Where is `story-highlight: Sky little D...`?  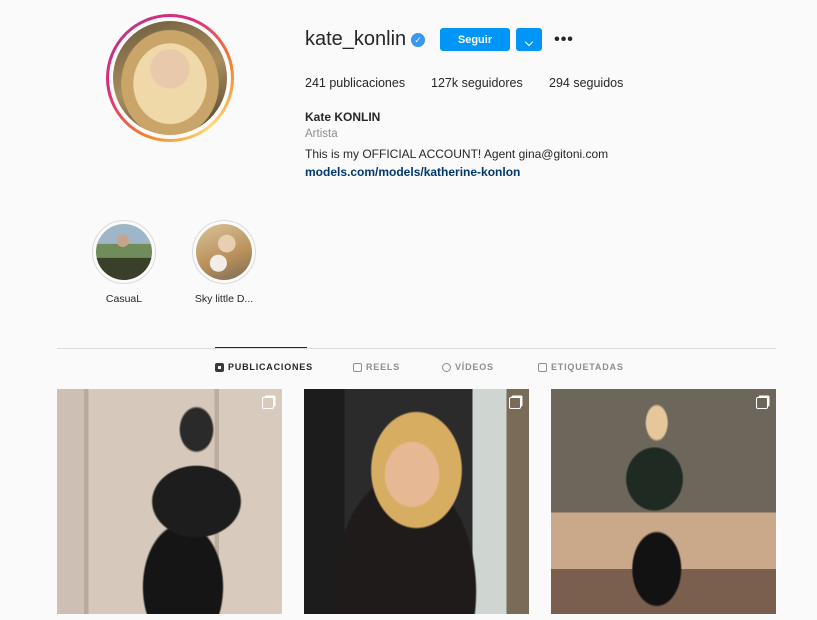
story-highlight: Sky little D... is located at coordinates (224, 262).